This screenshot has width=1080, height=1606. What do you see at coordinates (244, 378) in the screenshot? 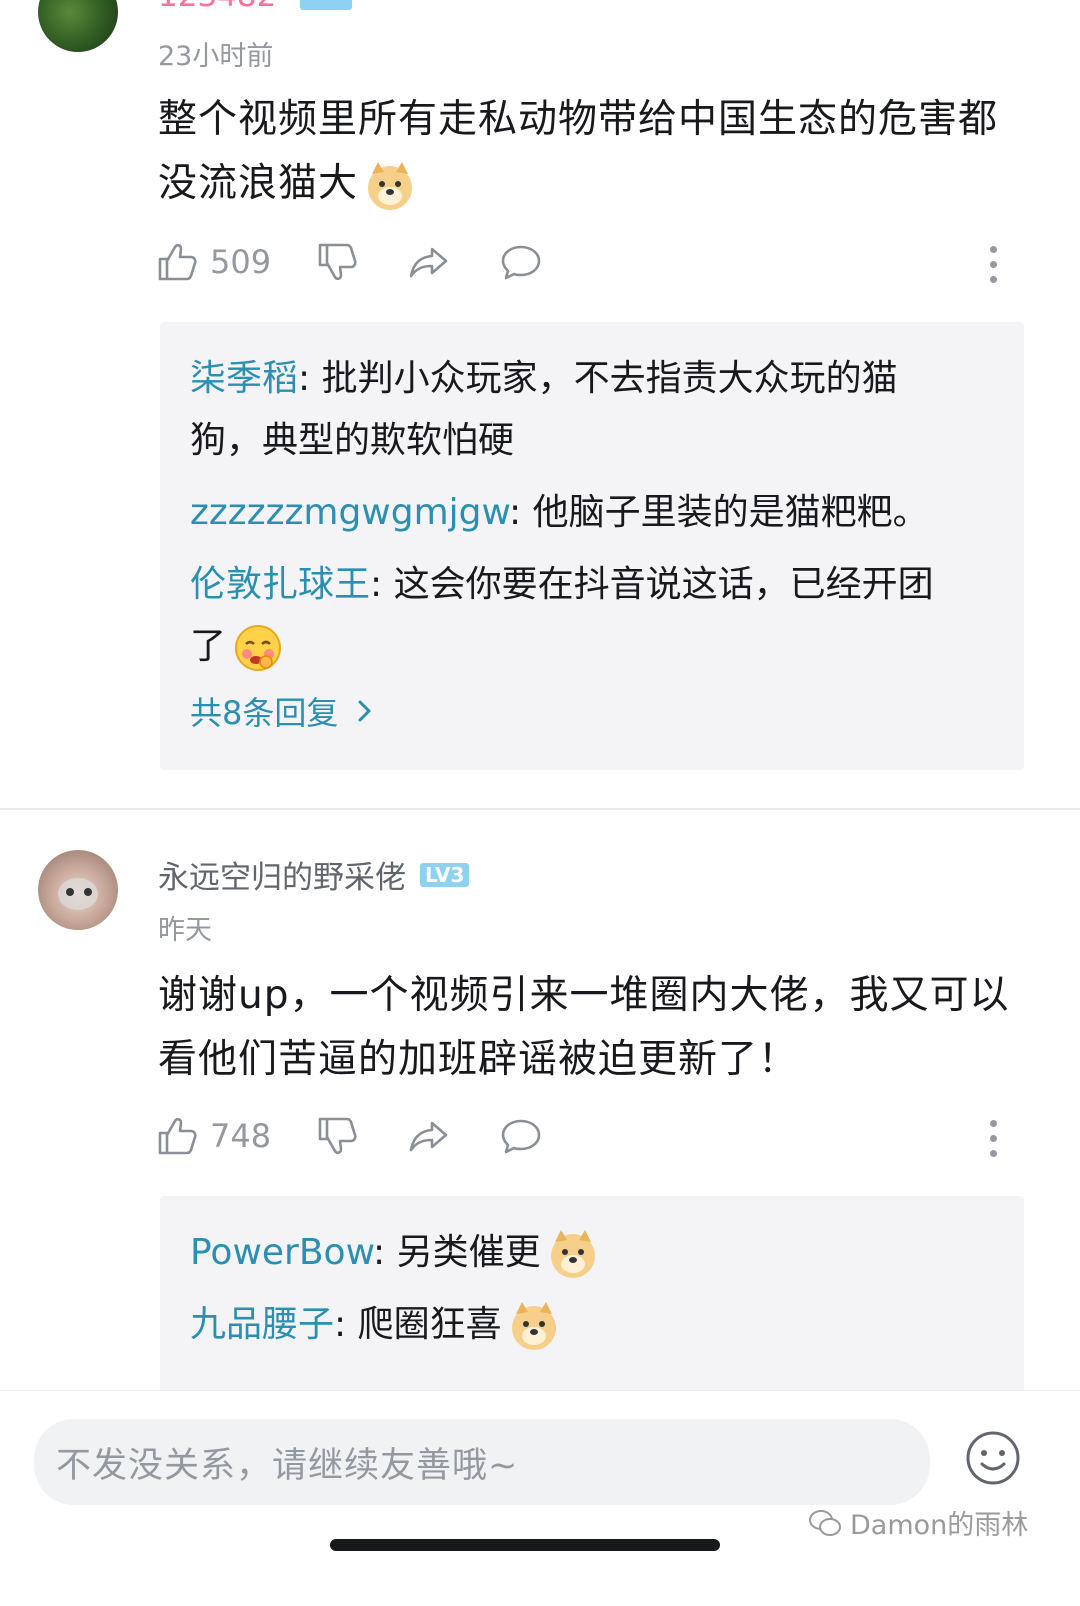
I see `reply-username: 柒季稻` at bounding box center [244, 378].